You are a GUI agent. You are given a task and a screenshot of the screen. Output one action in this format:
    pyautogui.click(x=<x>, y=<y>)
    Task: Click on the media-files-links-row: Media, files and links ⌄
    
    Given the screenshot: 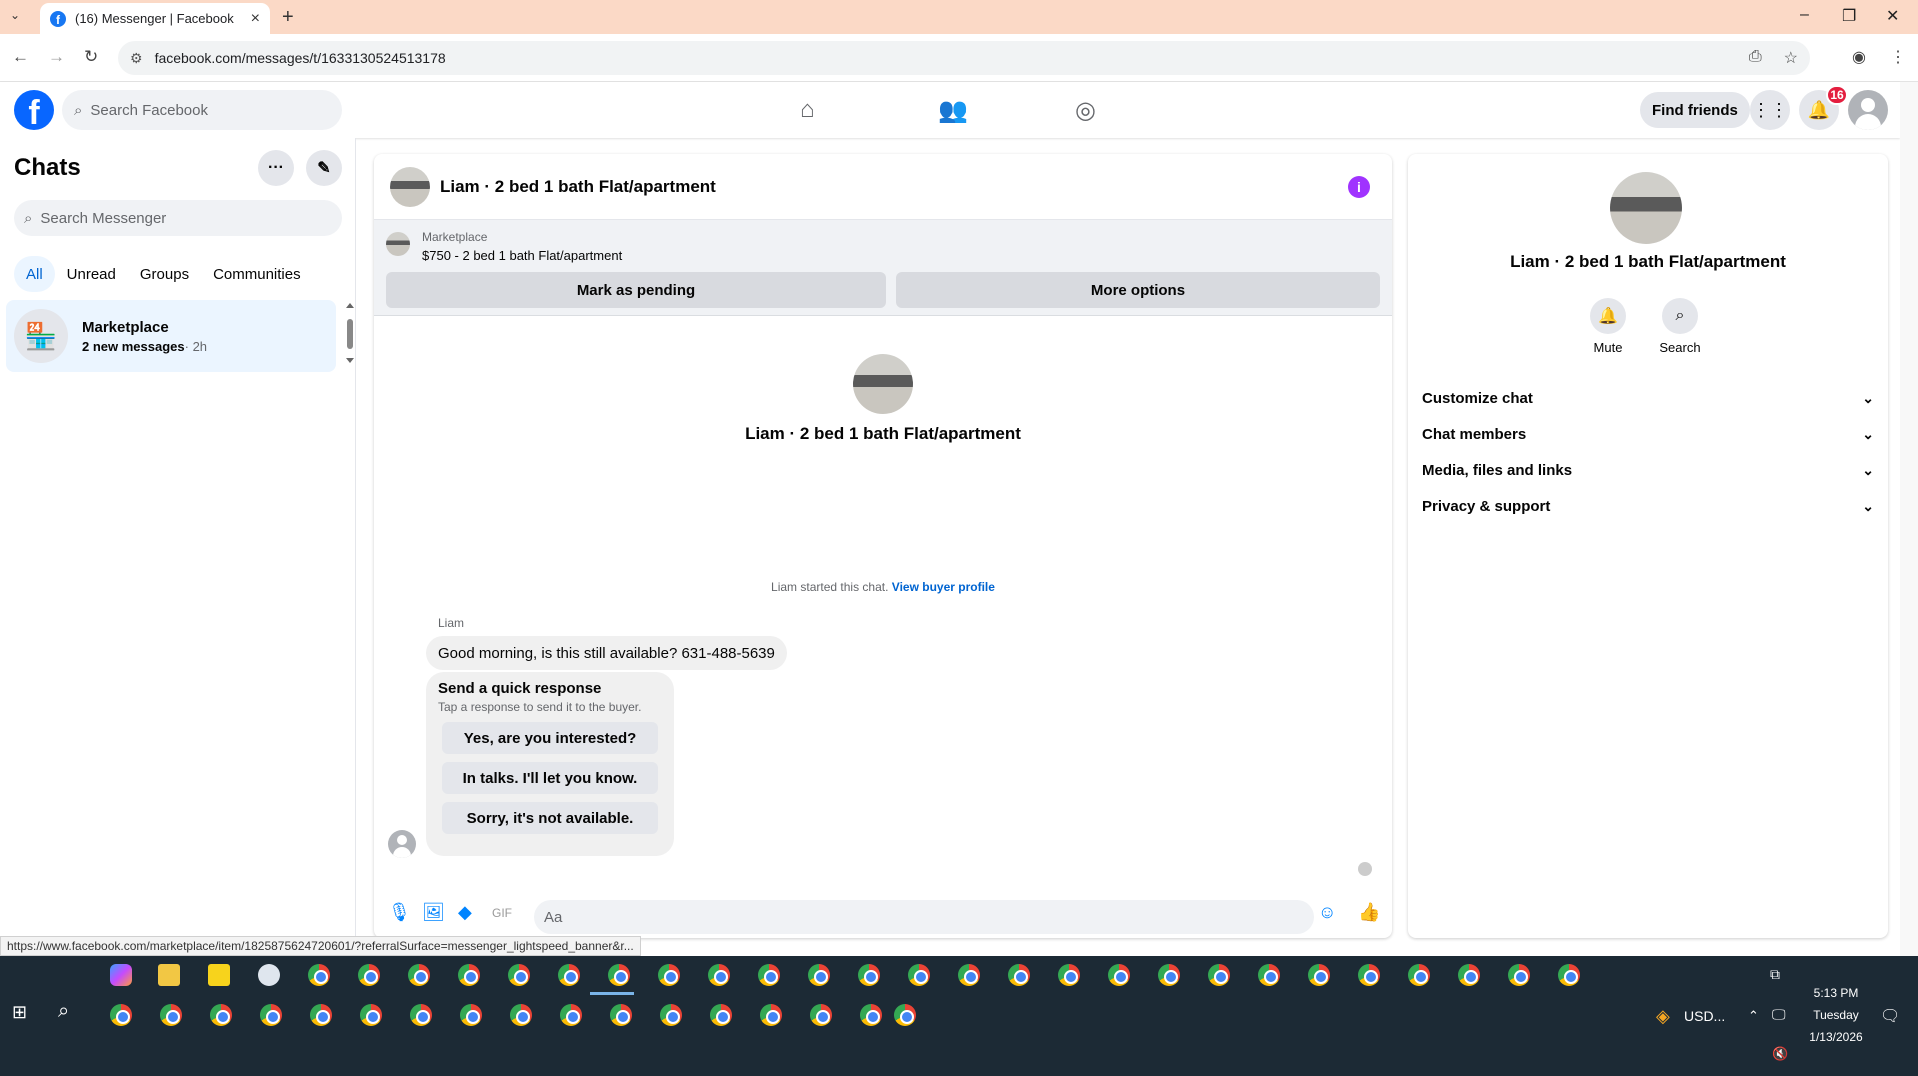 What is the action you would take?
    pyautogui.click(x=1648, y=470)
    